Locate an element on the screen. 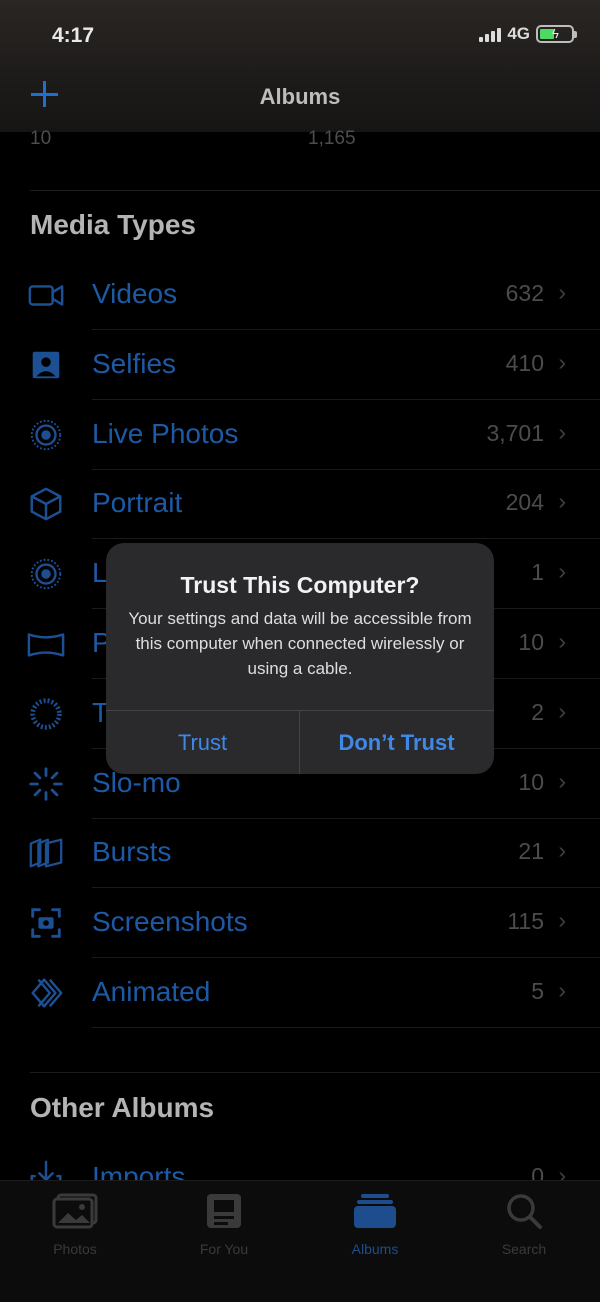  panorama-icon is located at coordinates (46, 644).